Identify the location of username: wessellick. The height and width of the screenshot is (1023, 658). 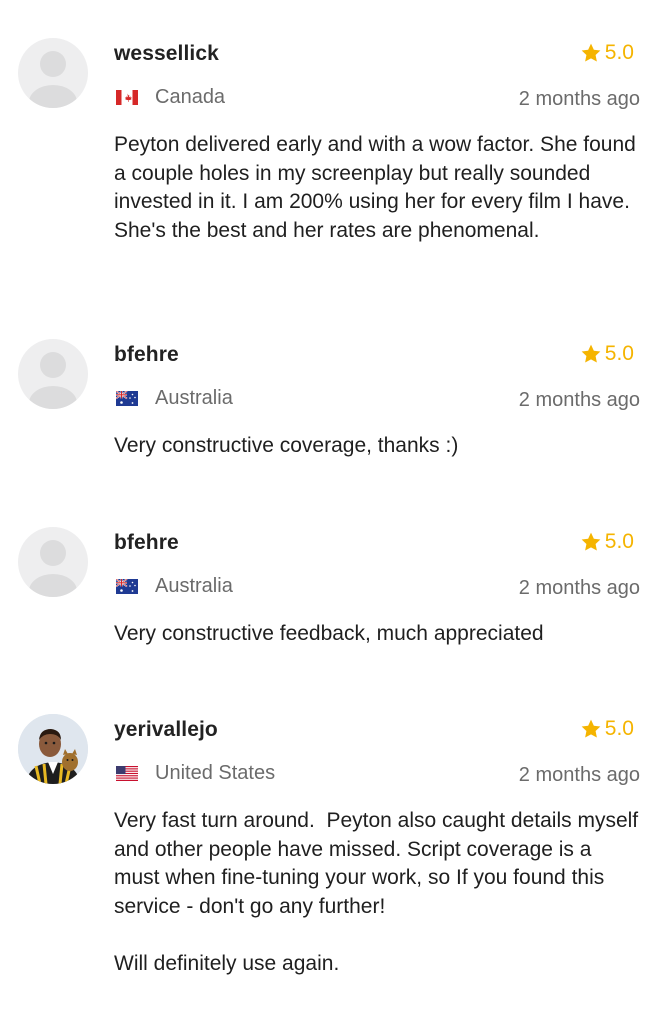
(166, 54).